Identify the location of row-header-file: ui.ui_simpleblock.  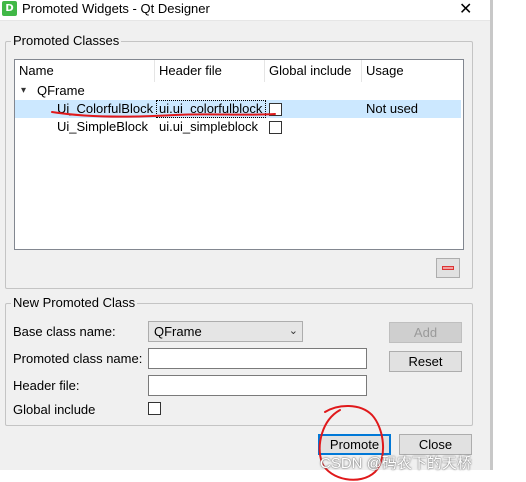
(208, 126).